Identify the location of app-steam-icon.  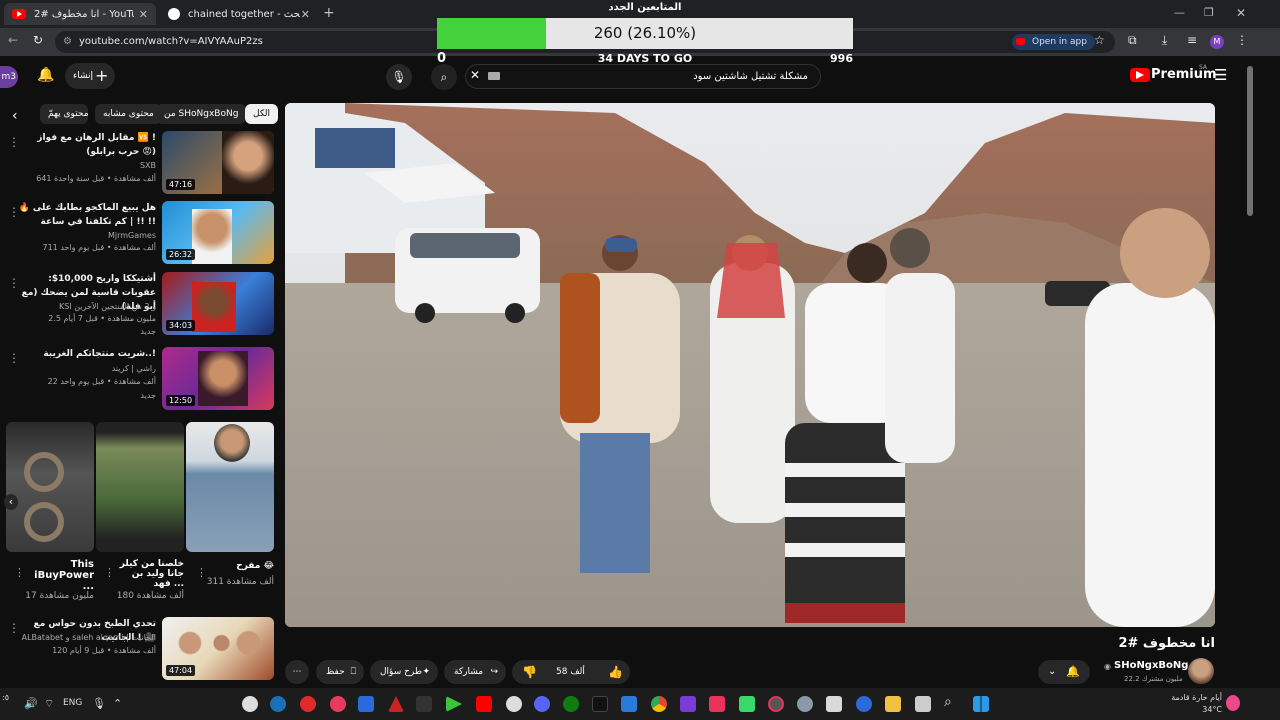
(278, 704).